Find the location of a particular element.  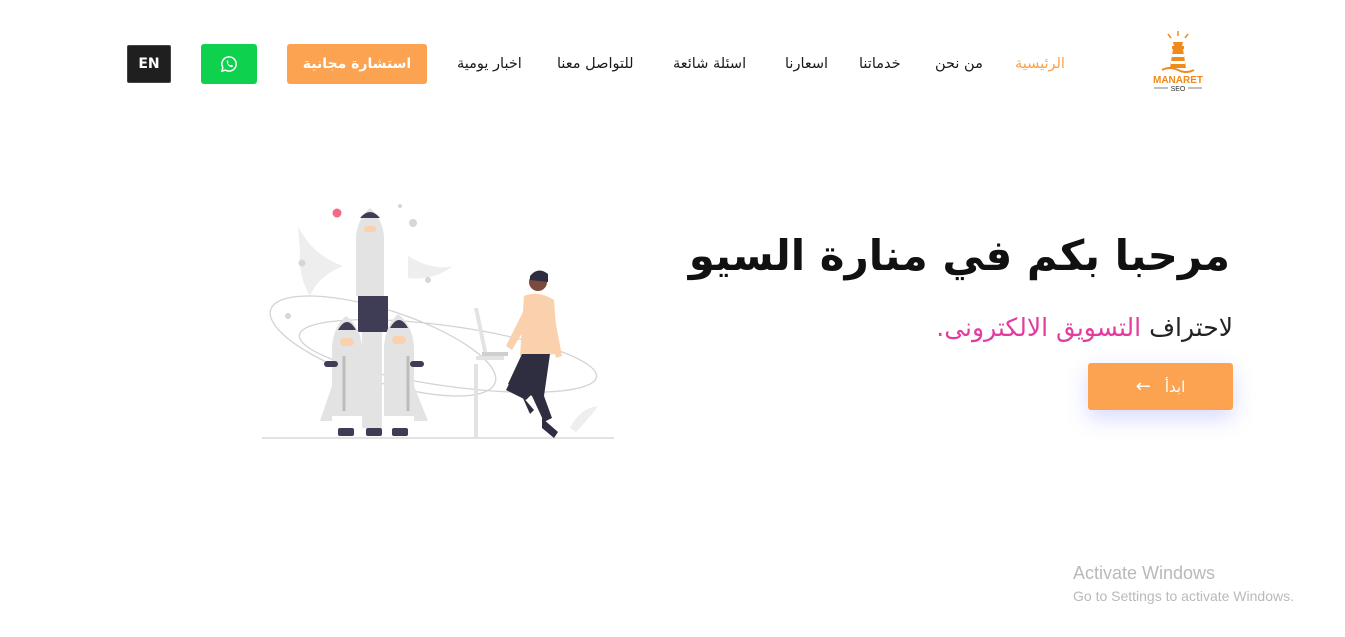

start-button: ابدأ ← is located at coordinates (1160, 386).